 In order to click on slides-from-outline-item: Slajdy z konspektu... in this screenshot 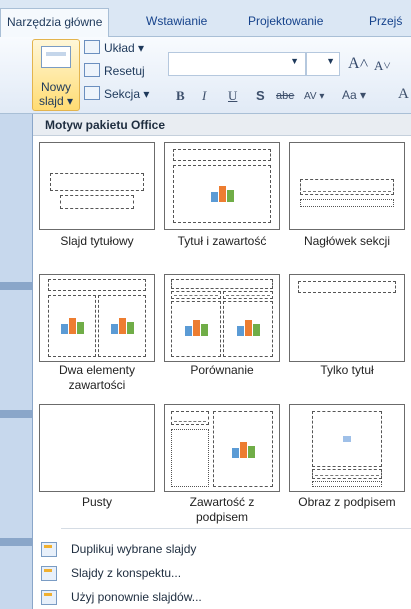, I will do `click(222, 573)`.